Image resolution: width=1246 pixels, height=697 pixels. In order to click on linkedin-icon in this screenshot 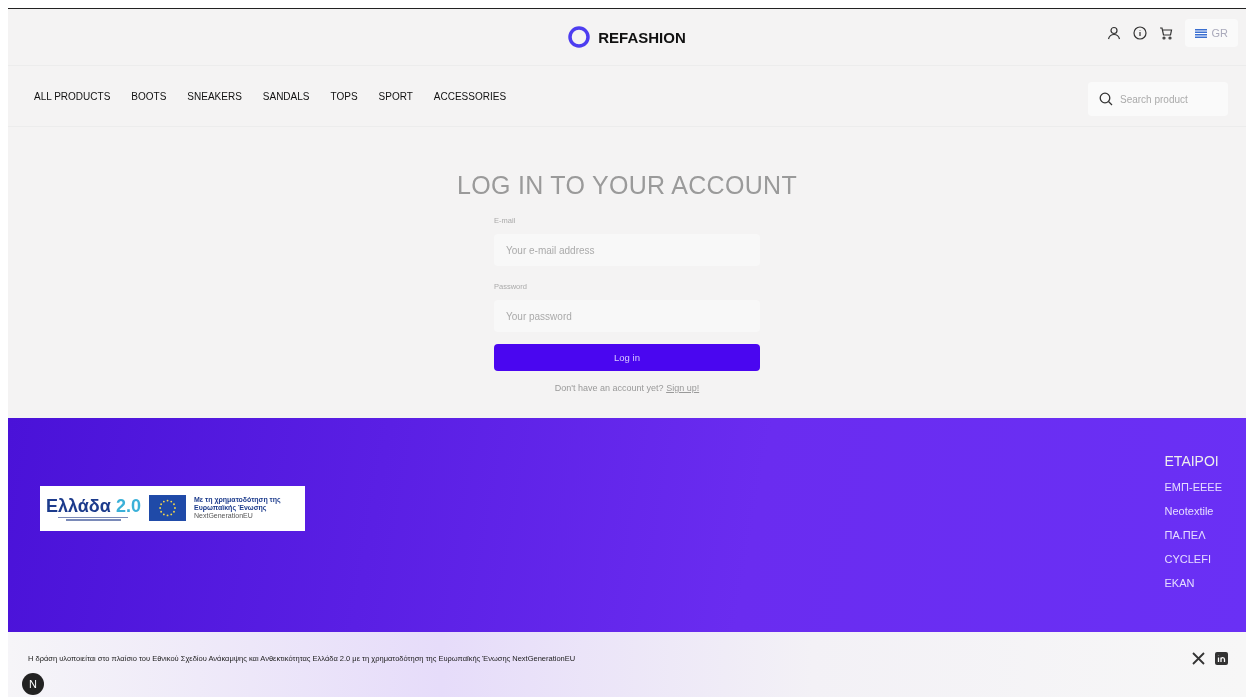, I will do `click(1221, 658)`.